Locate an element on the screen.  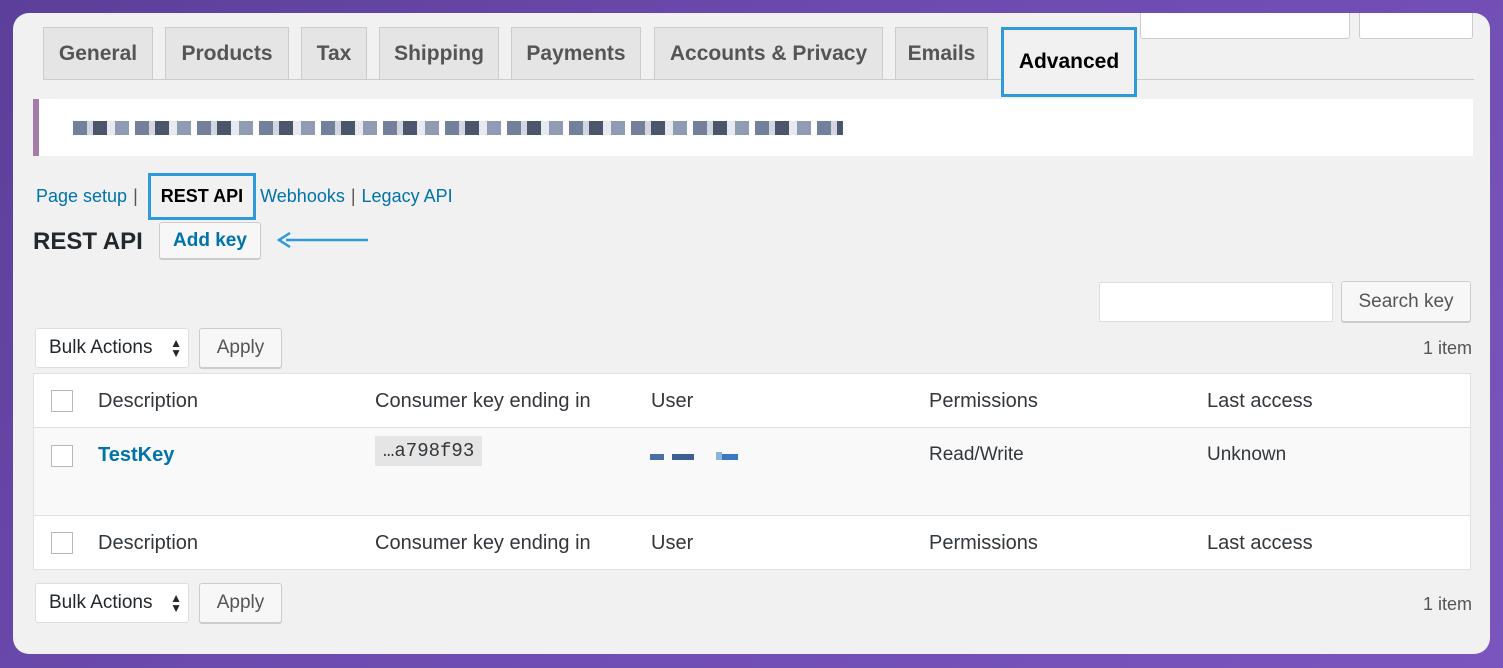
redacted-user is located at coordinates (695, 457).